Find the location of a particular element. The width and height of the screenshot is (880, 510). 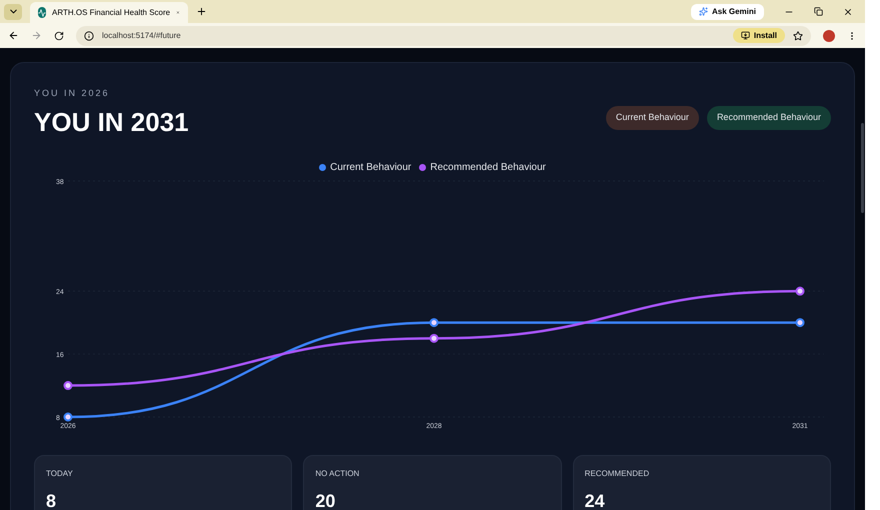

behaviour-toggle: Recommended Behaviour is located at coordinates (768, 118).